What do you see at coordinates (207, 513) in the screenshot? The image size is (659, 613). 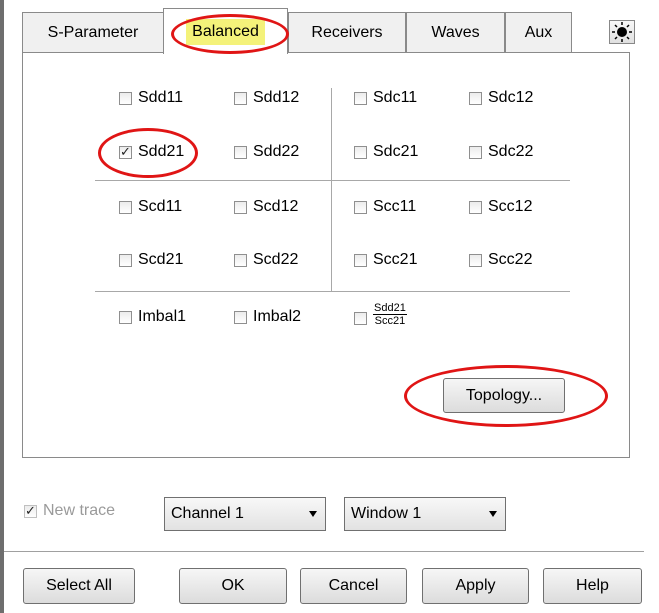 I see `channel-select-value: Channel 1` at bounding box center [207, 513].